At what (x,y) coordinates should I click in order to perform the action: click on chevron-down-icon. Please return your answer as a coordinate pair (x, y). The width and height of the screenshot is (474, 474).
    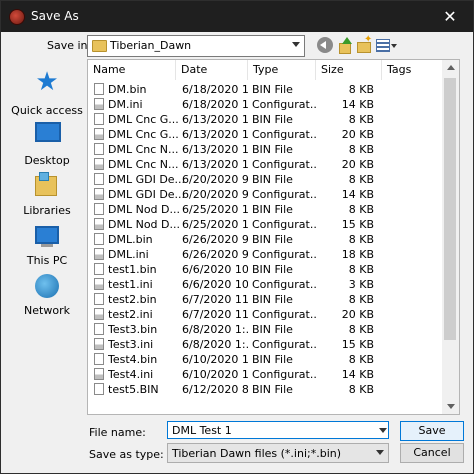
    Looking at the image, I should click on (383, 430).